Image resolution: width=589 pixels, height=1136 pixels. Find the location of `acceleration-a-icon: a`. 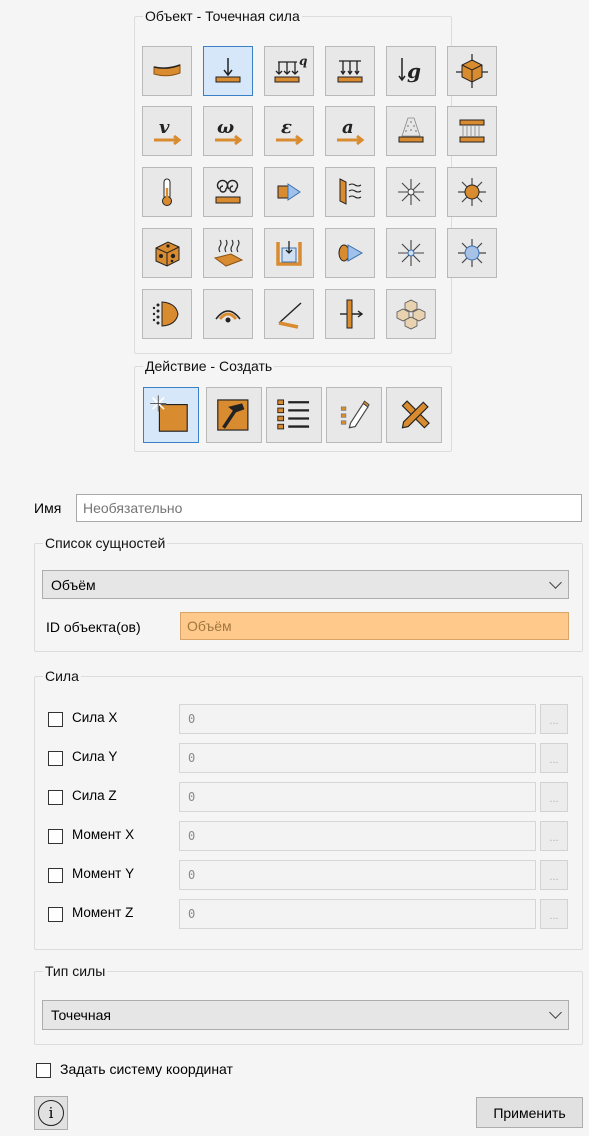

acceleration-a-icon: a is located at coordinates (350, 131).